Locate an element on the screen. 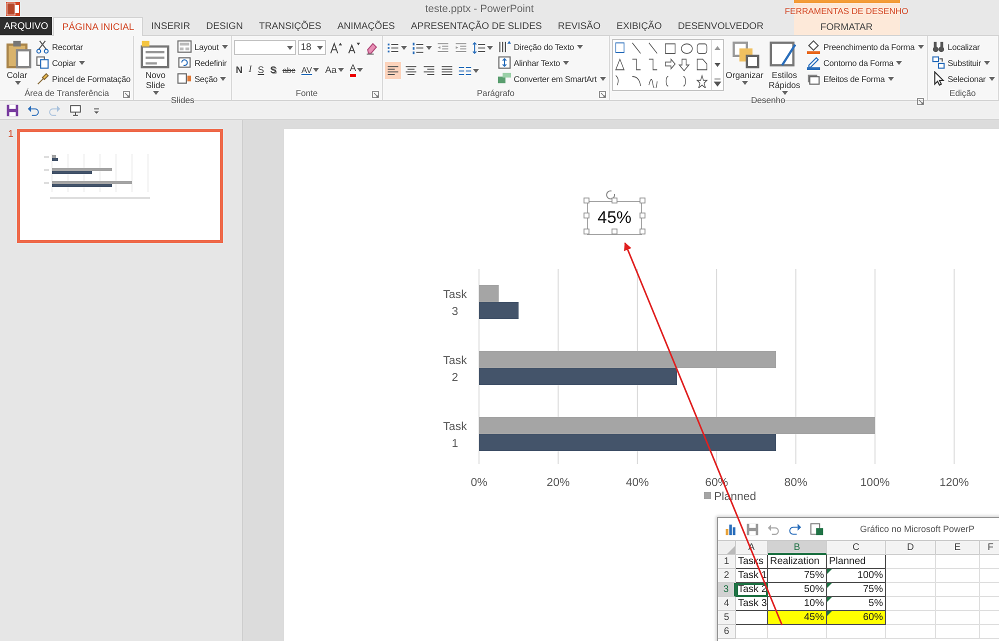 The height and width of the screenshot is (641, 999). ribbon-large-button: Colar is located at coordinates (17, 62).